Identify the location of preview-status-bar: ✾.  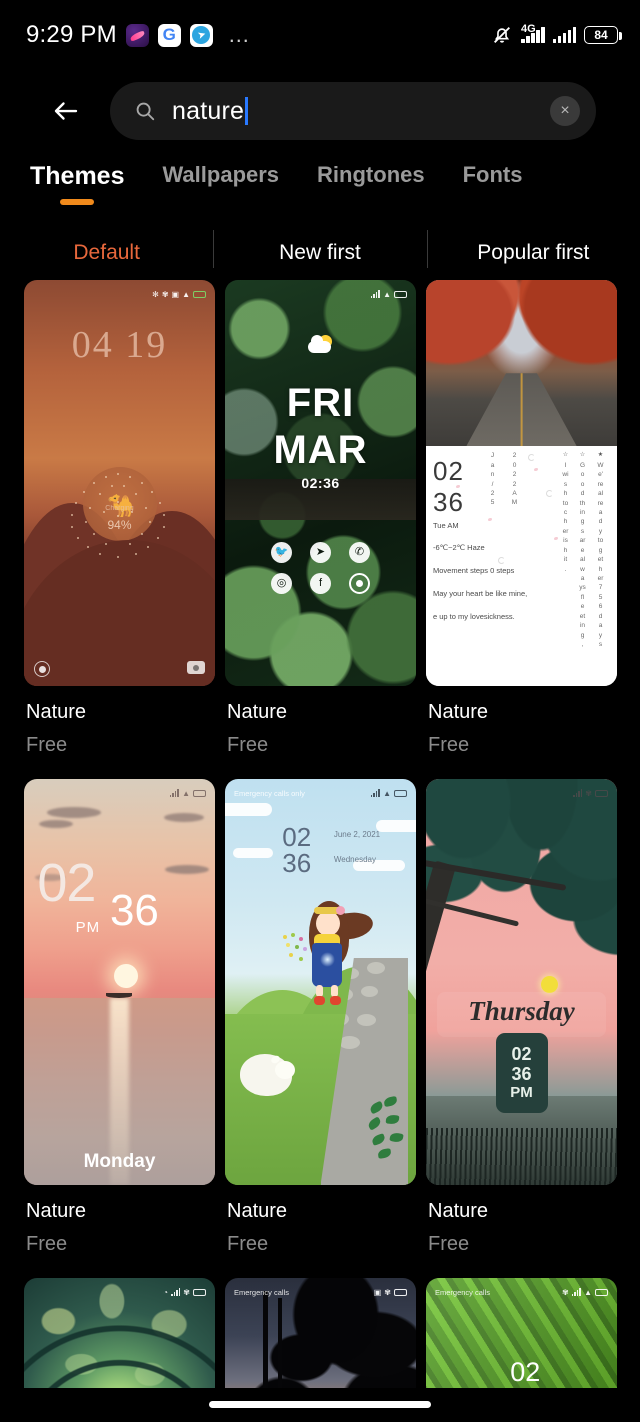
(521, 793).